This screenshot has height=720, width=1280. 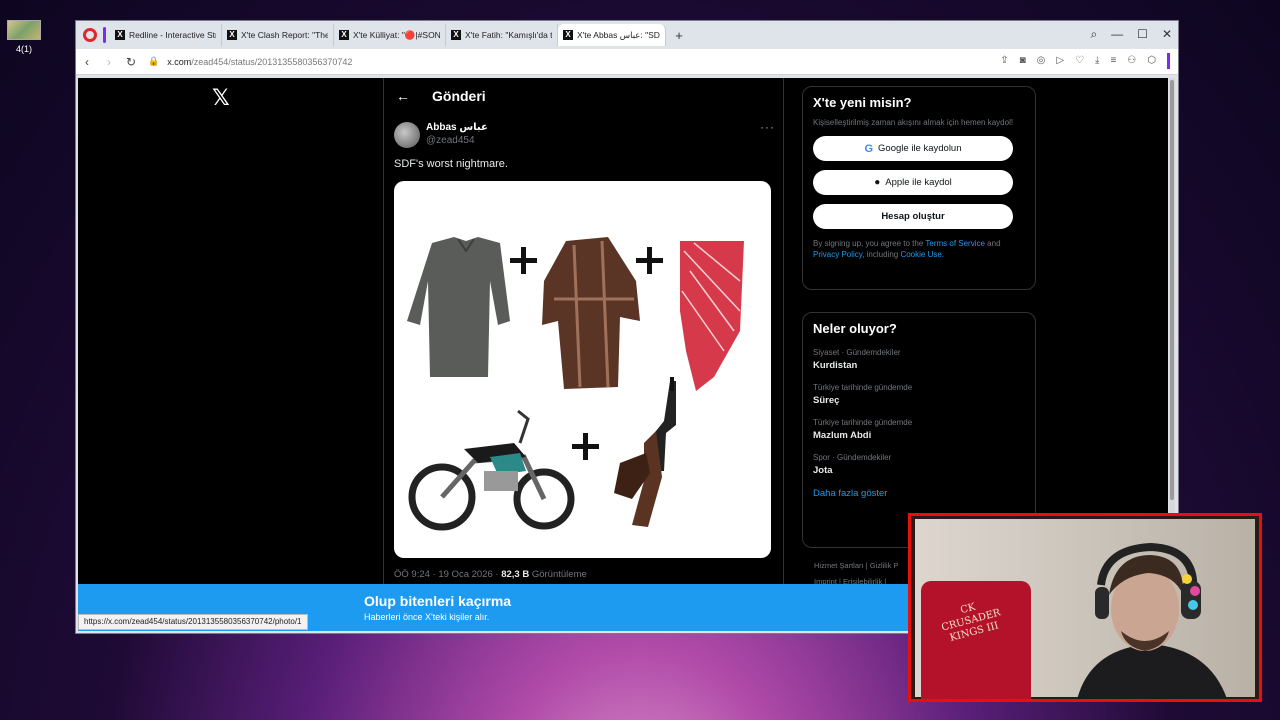 I want to click on rifle-icon, so click(x=645, y=452).